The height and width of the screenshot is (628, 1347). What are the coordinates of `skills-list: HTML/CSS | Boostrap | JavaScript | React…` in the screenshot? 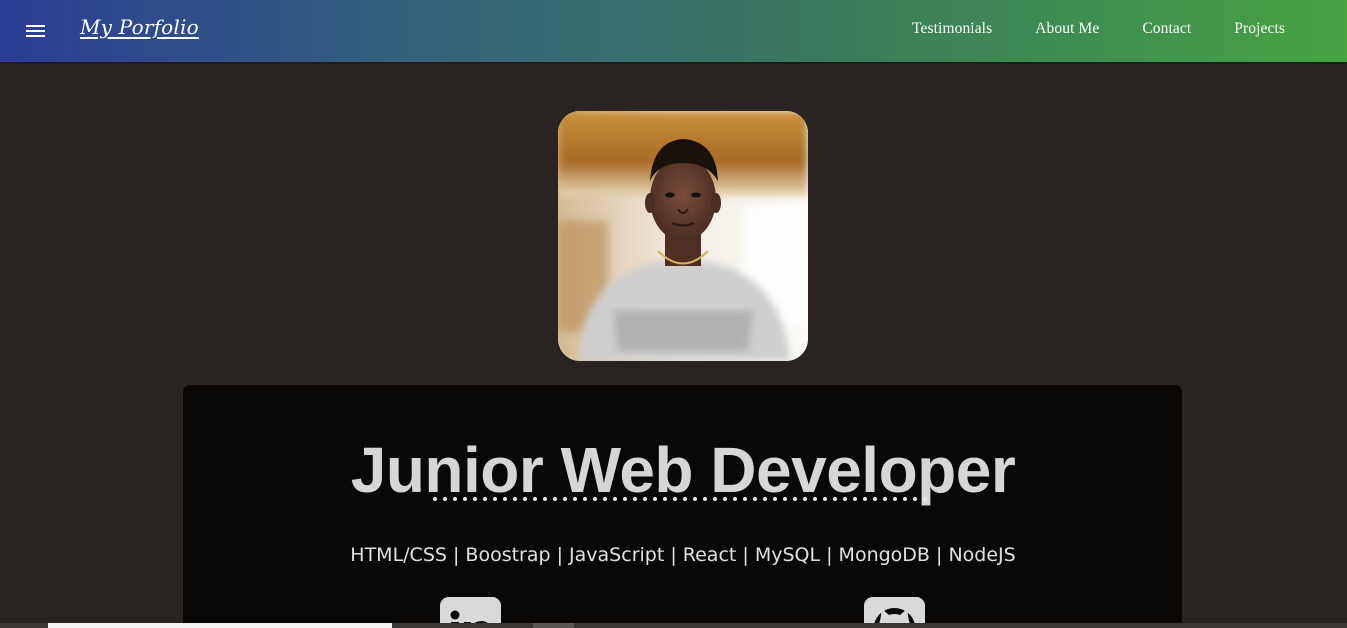 It's located at (683, 555).